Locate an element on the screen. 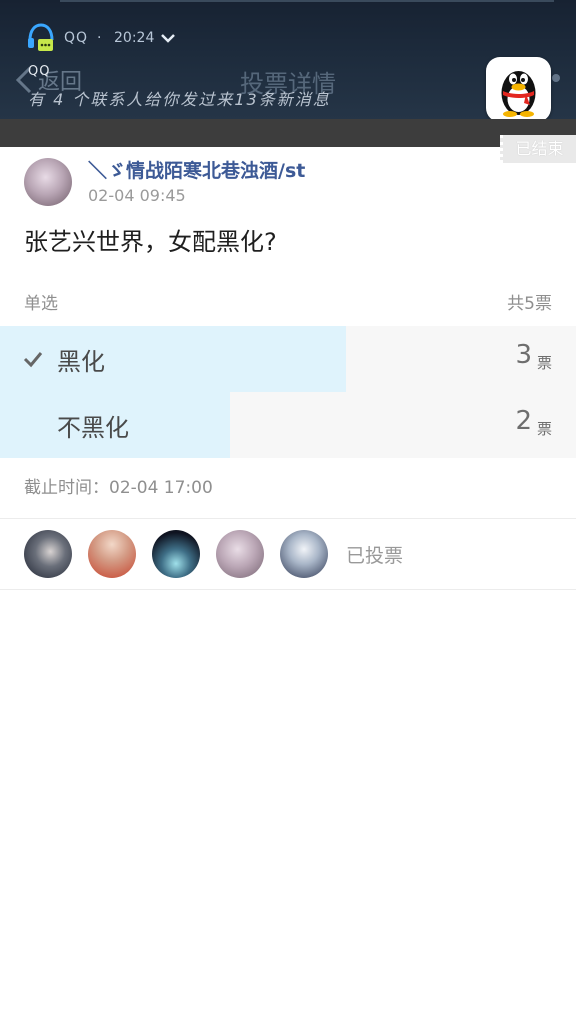 This screenshot has height=1024, width=576. poll-option: 黑化 3 票 is located at coordinates (288, 359).